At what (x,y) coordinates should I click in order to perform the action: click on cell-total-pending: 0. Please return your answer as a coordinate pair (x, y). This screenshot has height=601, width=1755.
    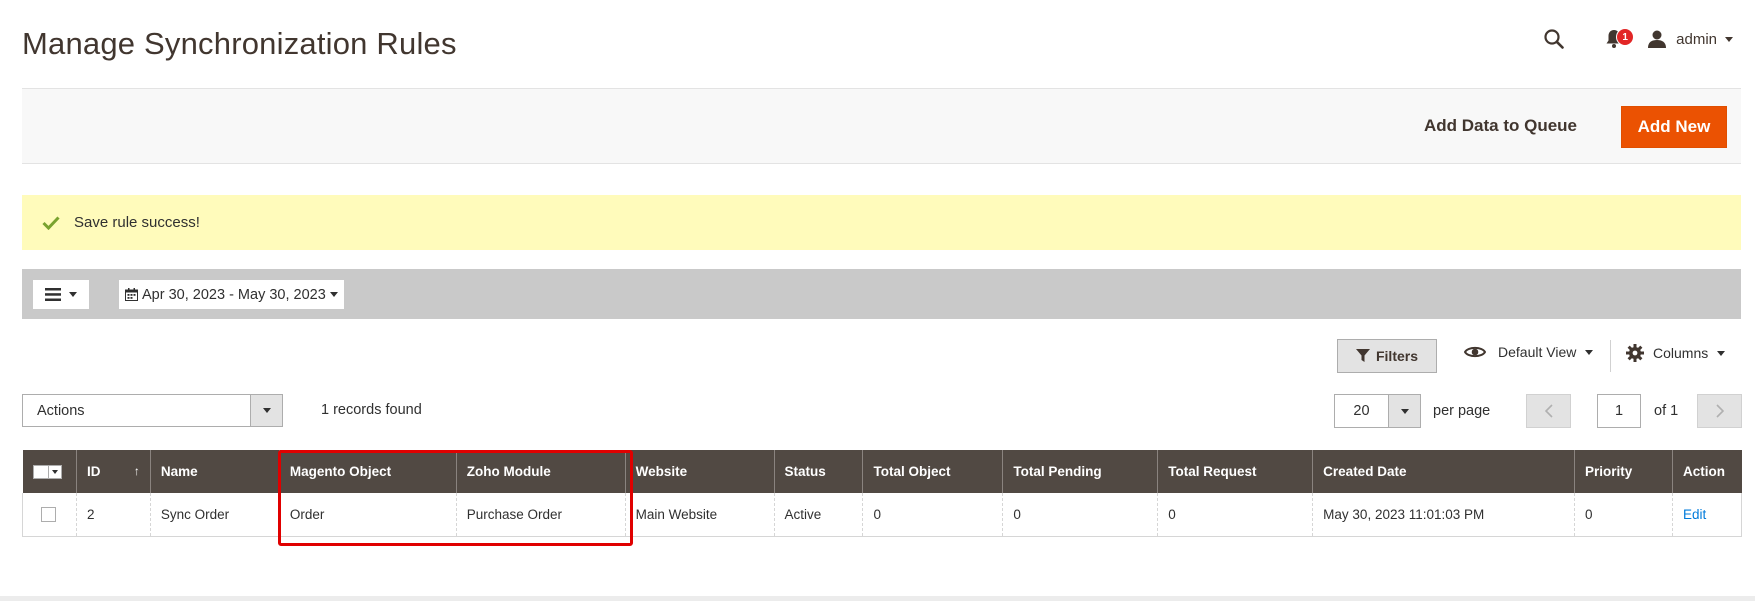
    Looking at the image, I should click on (1080, 515).